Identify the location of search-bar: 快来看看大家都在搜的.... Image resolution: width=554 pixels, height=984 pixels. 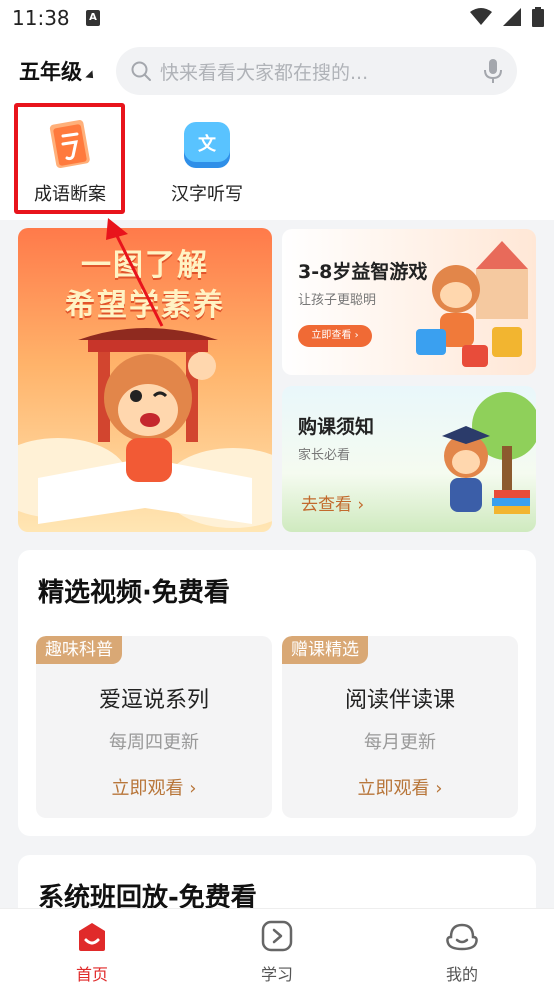
(316, 71).